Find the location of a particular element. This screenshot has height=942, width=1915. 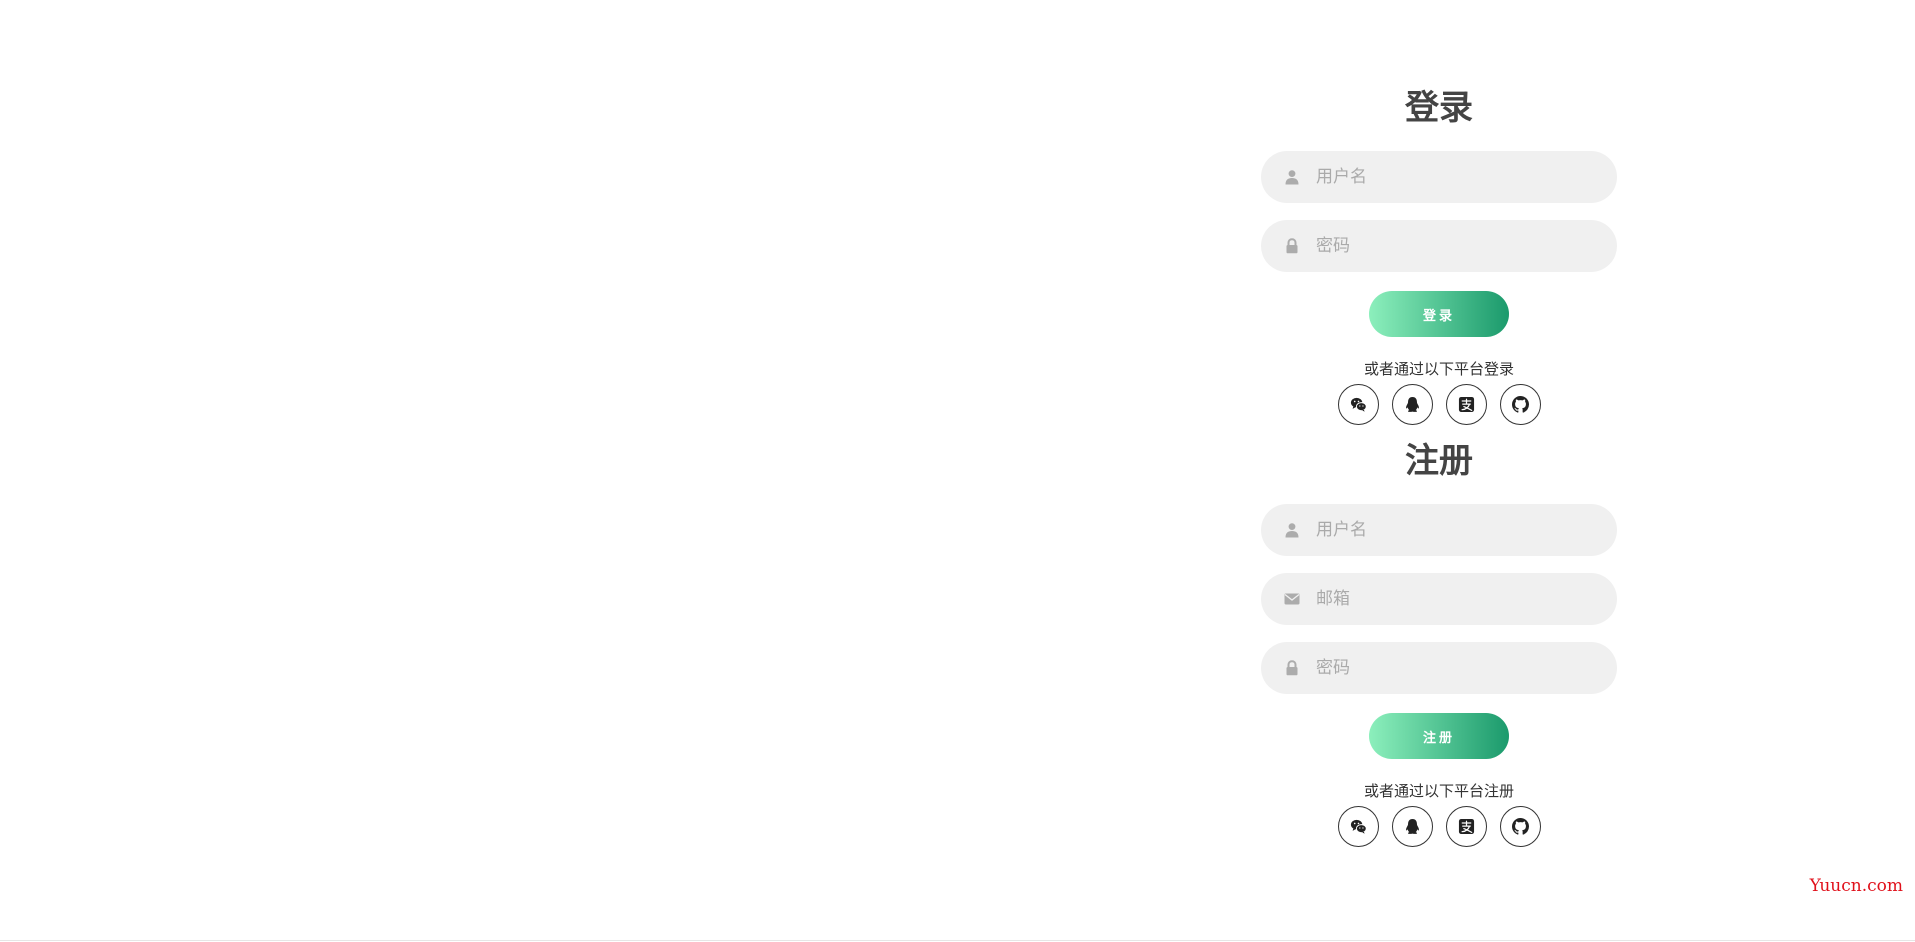

login-title: 登录 is located at coordinates (1439, 108).